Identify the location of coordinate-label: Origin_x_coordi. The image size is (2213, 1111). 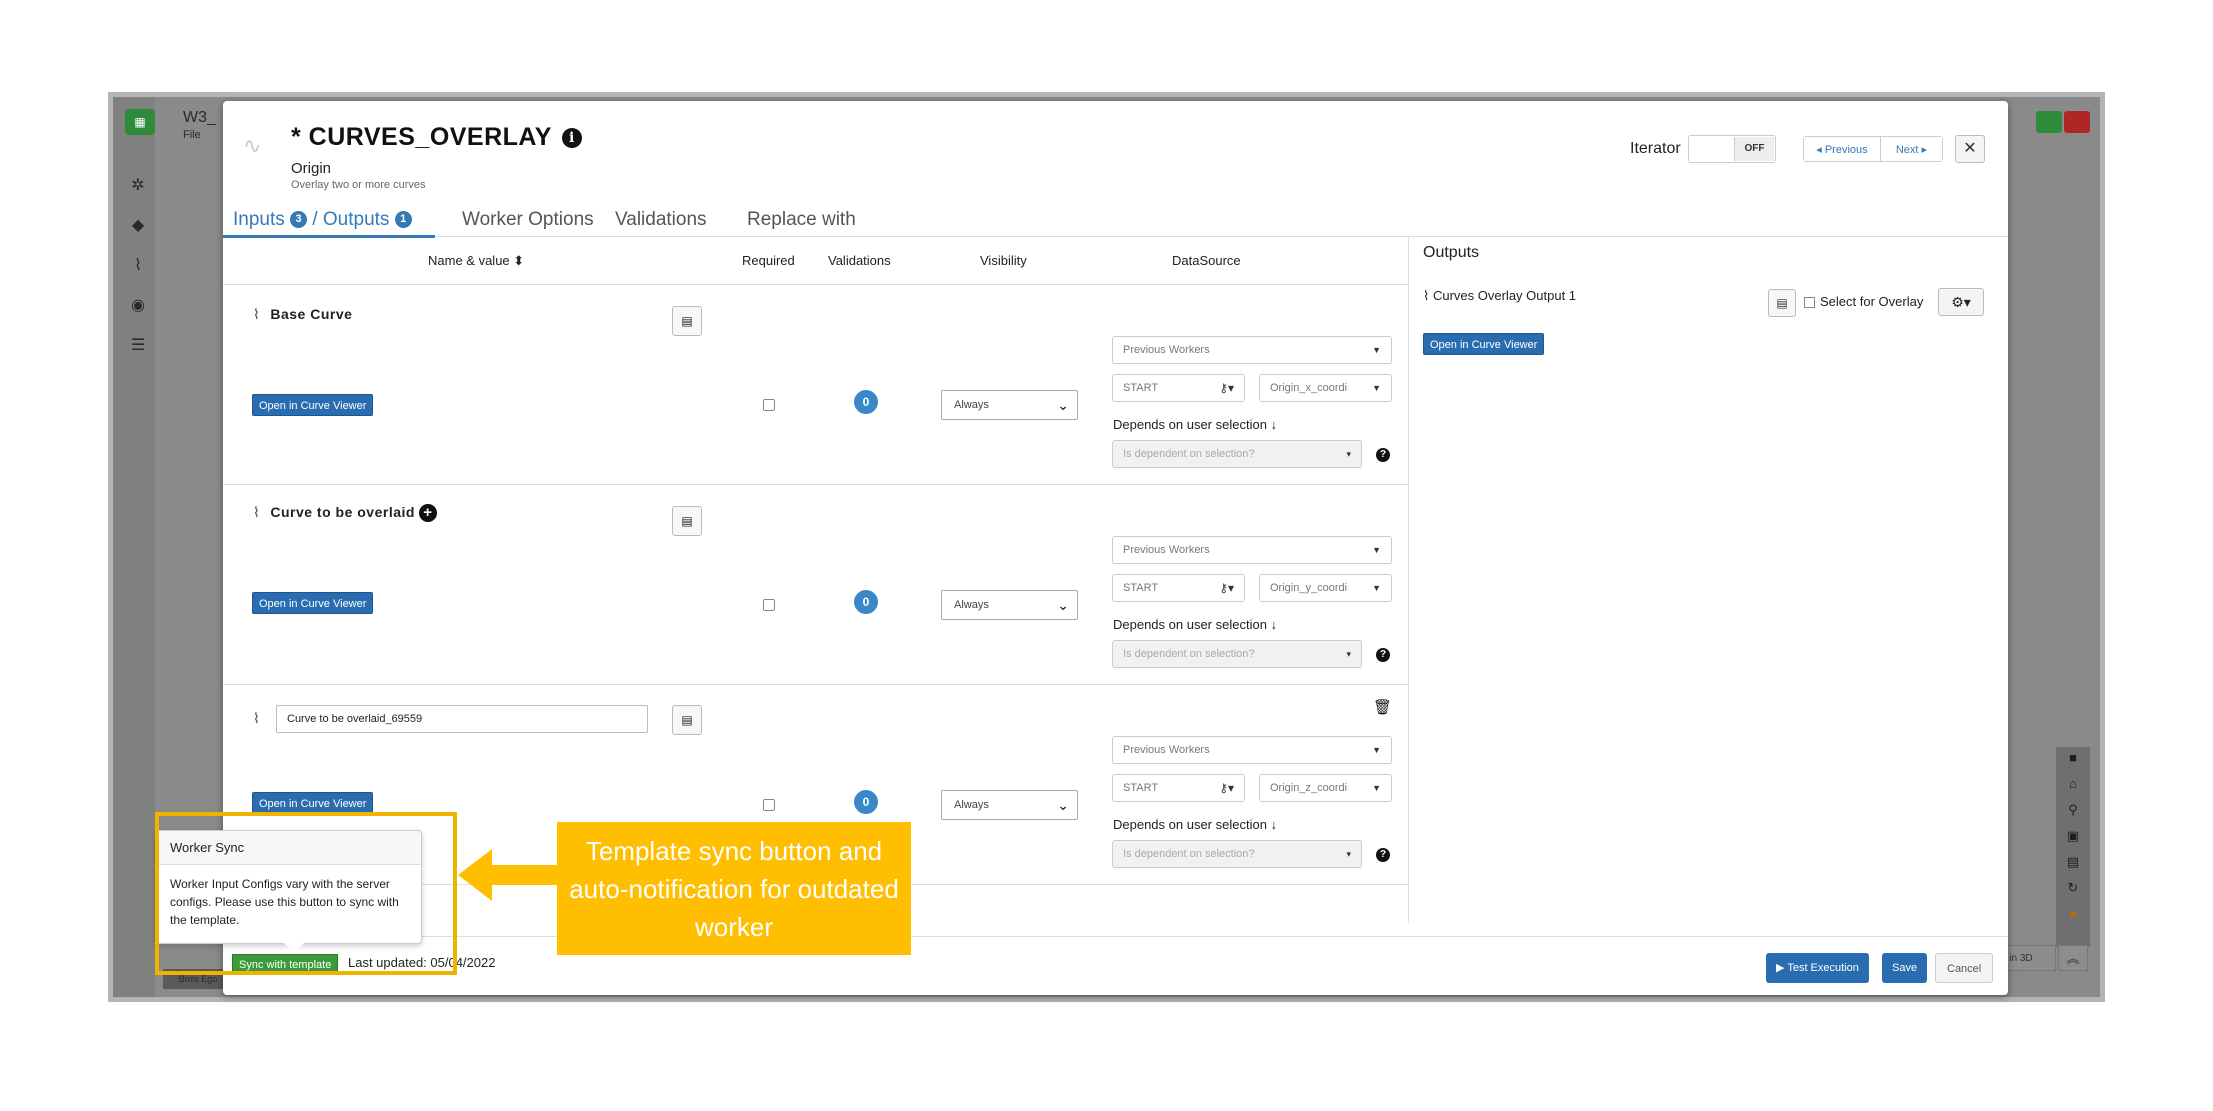
(1309, 388).